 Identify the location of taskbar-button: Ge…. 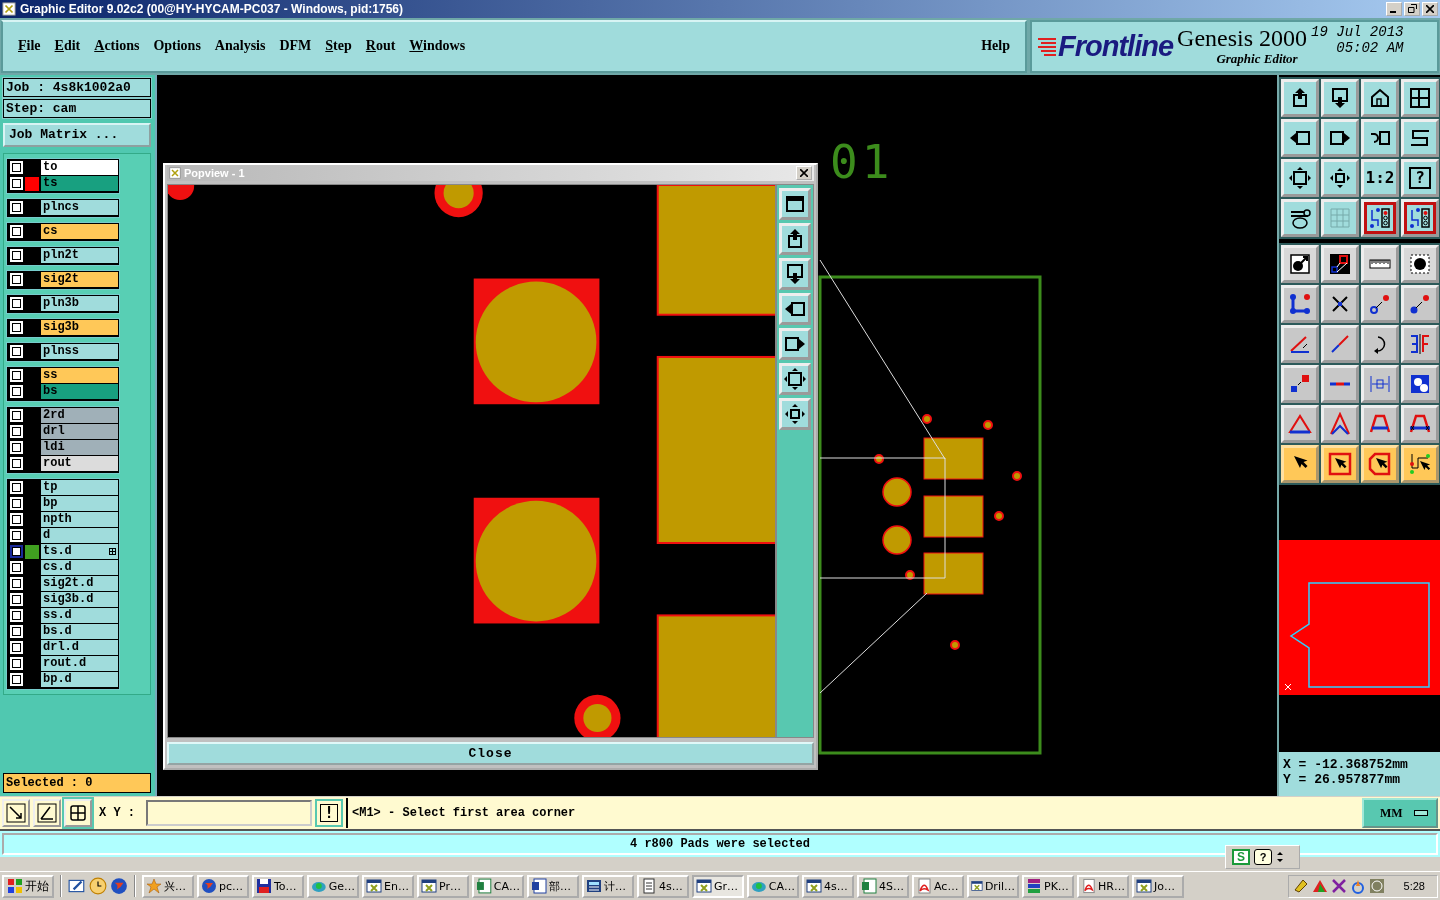
(333, 886).